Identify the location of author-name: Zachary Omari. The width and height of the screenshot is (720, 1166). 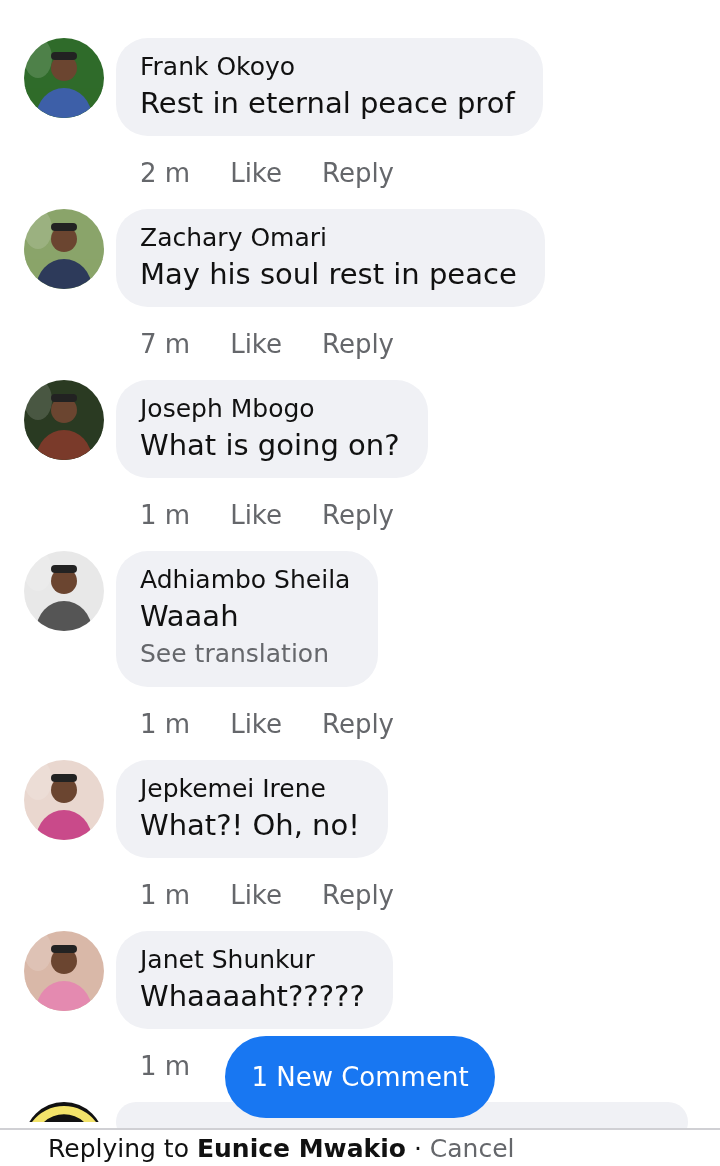
(328, 238).